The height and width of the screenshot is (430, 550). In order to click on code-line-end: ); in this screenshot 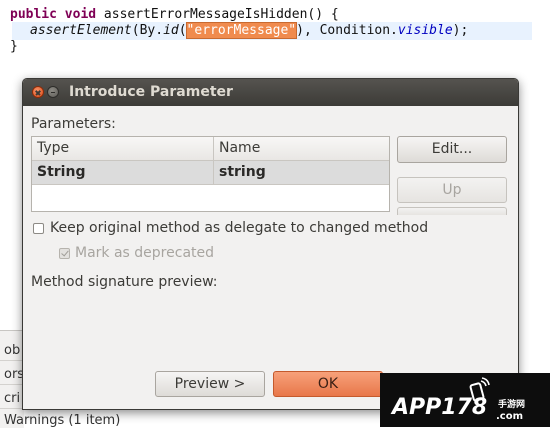, I will do `click(460, 30)`.